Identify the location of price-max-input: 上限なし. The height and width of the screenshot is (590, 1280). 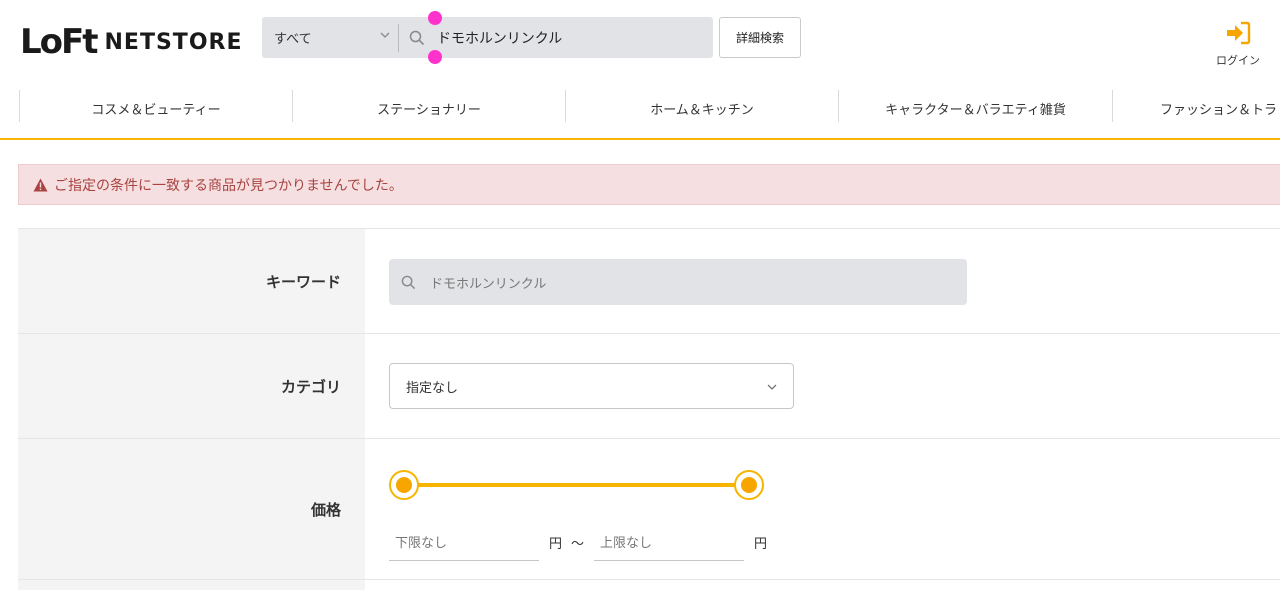
(669, 542).